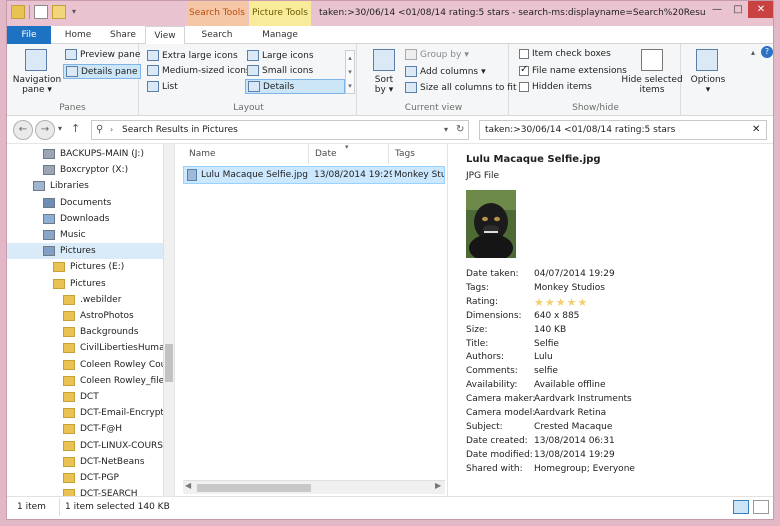  I want to click on sidebar-item-library-pictures: Pictures, so click(90, 251).